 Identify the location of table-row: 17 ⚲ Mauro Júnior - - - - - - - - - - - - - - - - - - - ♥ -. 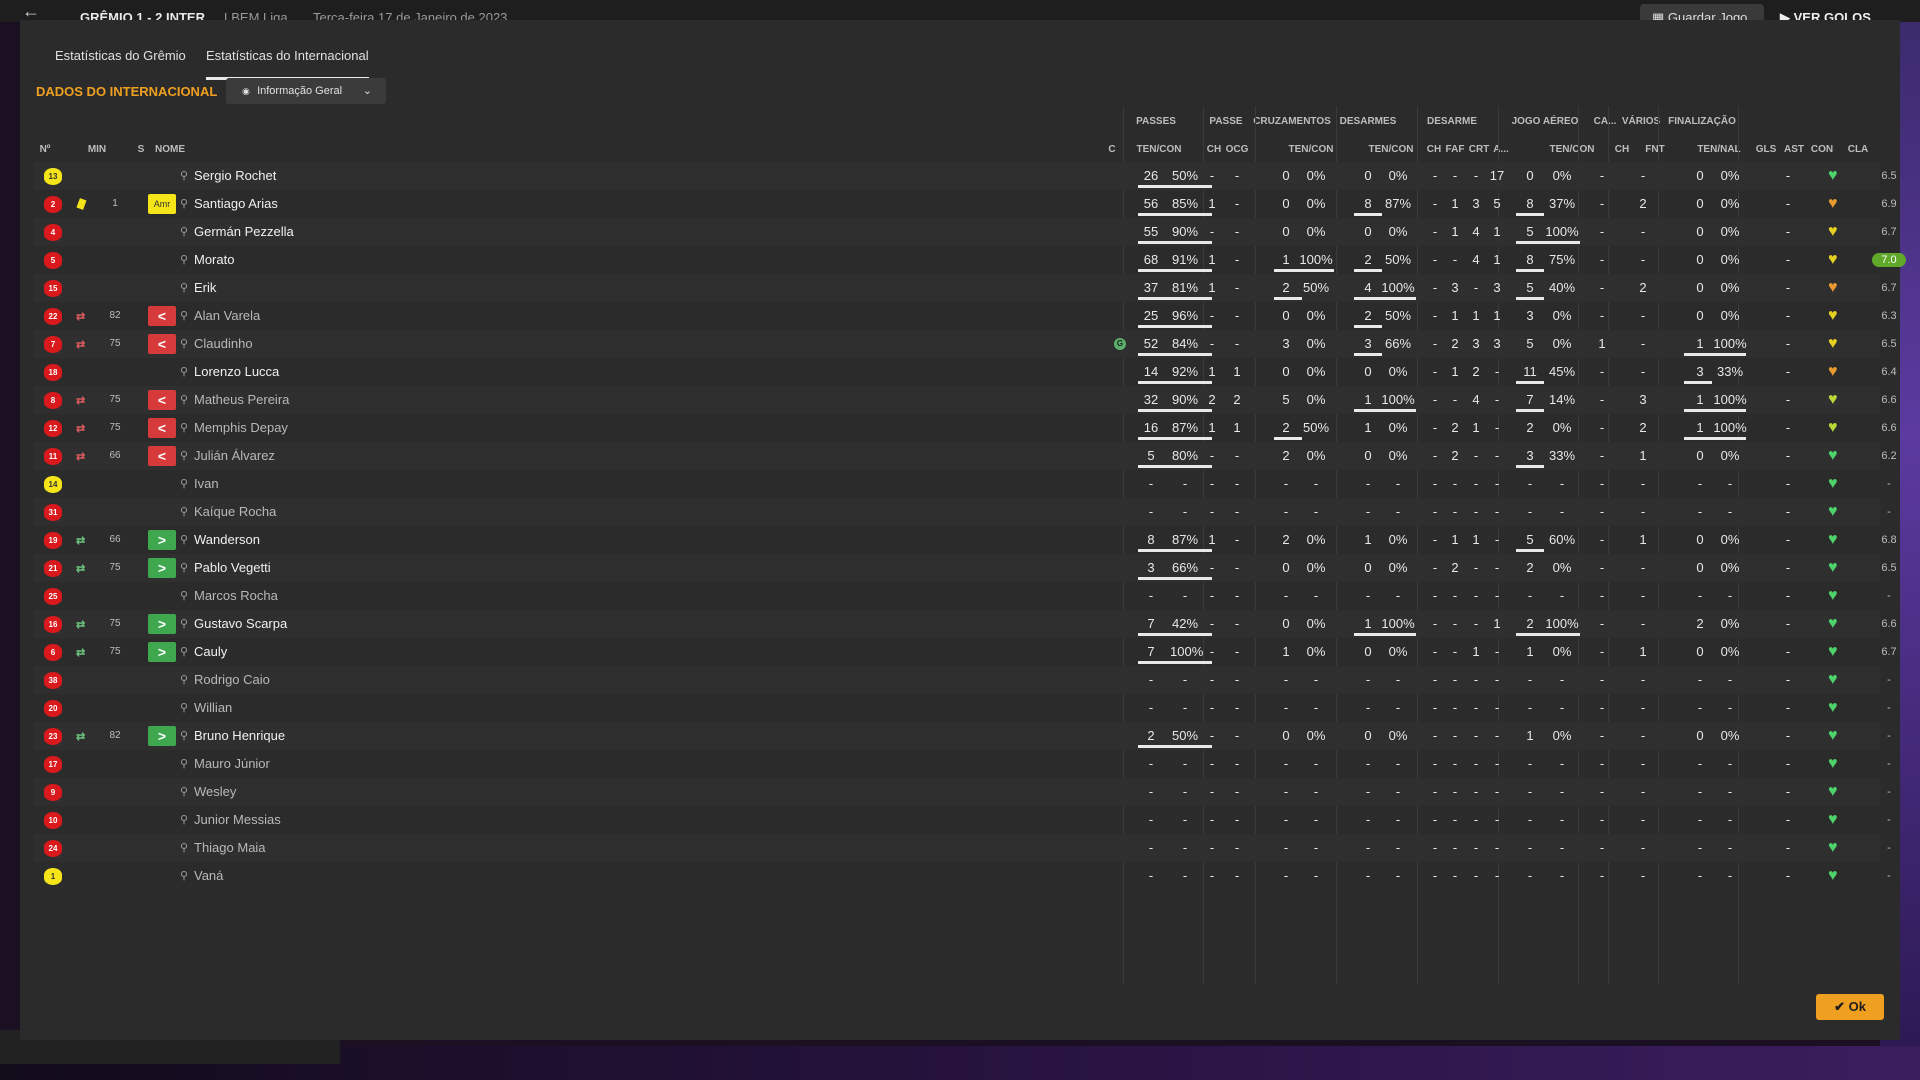
(962, 764).